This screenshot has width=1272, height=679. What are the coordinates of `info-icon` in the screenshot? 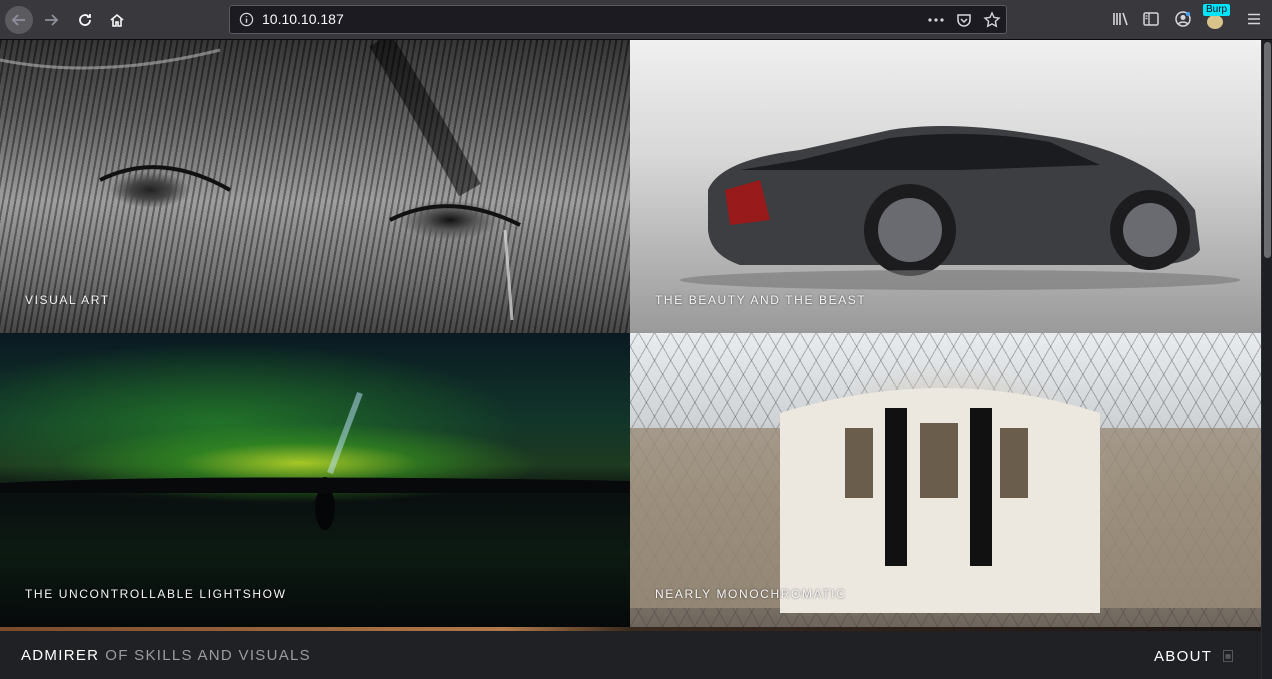 It's located at (246, 19).